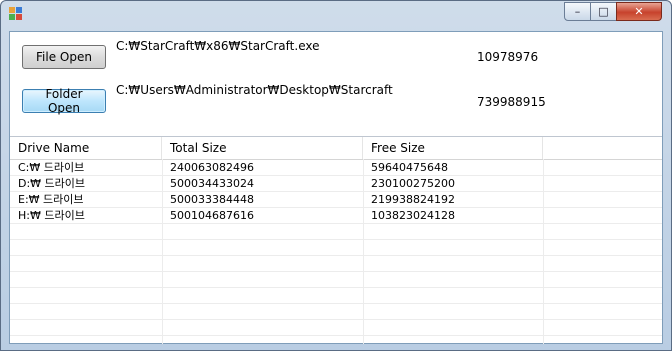 The width and height of the screenshot is (672, 351). I want to click on maximize-button: □, so click(603, 11).